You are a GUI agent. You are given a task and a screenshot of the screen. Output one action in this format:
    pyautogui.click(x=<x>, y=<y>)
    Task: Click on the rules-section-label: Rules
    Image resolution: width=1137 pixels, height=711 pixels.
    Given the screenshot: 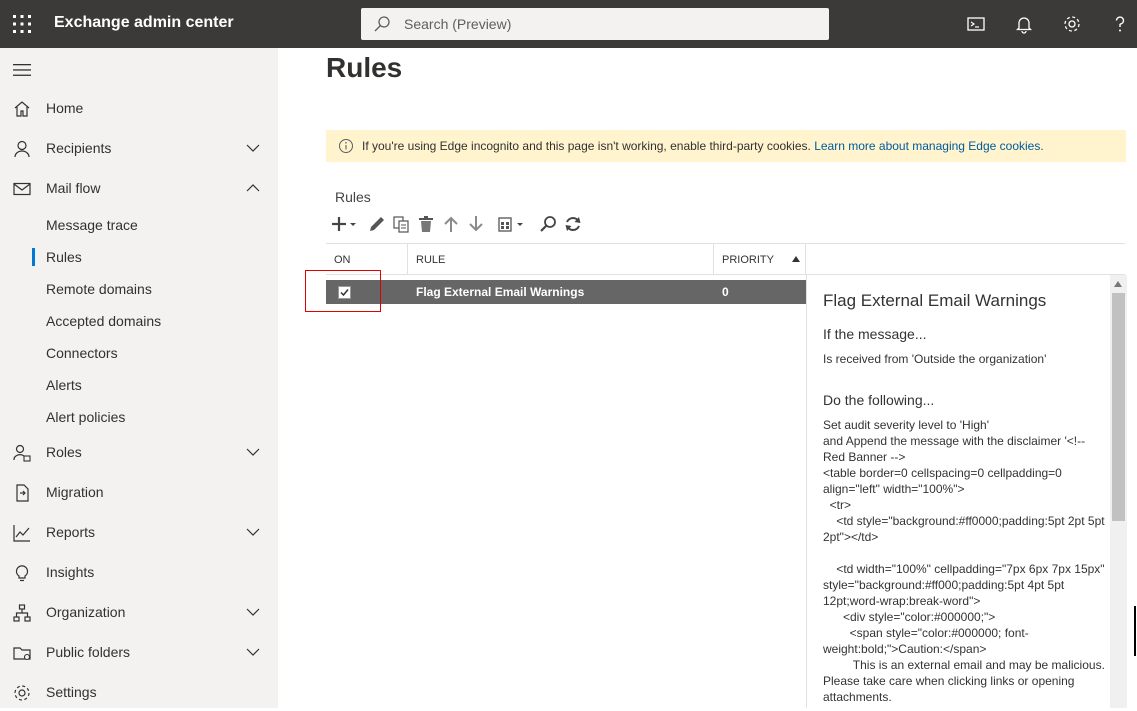 What is the action you would take?
    pyautogui.click(x=353, y=197)
    